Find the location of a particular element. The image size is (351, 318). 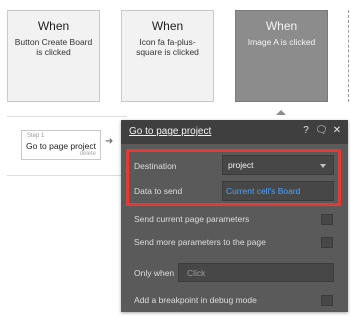

comment-icon: 🗨 is located at coordinates (321, 131).